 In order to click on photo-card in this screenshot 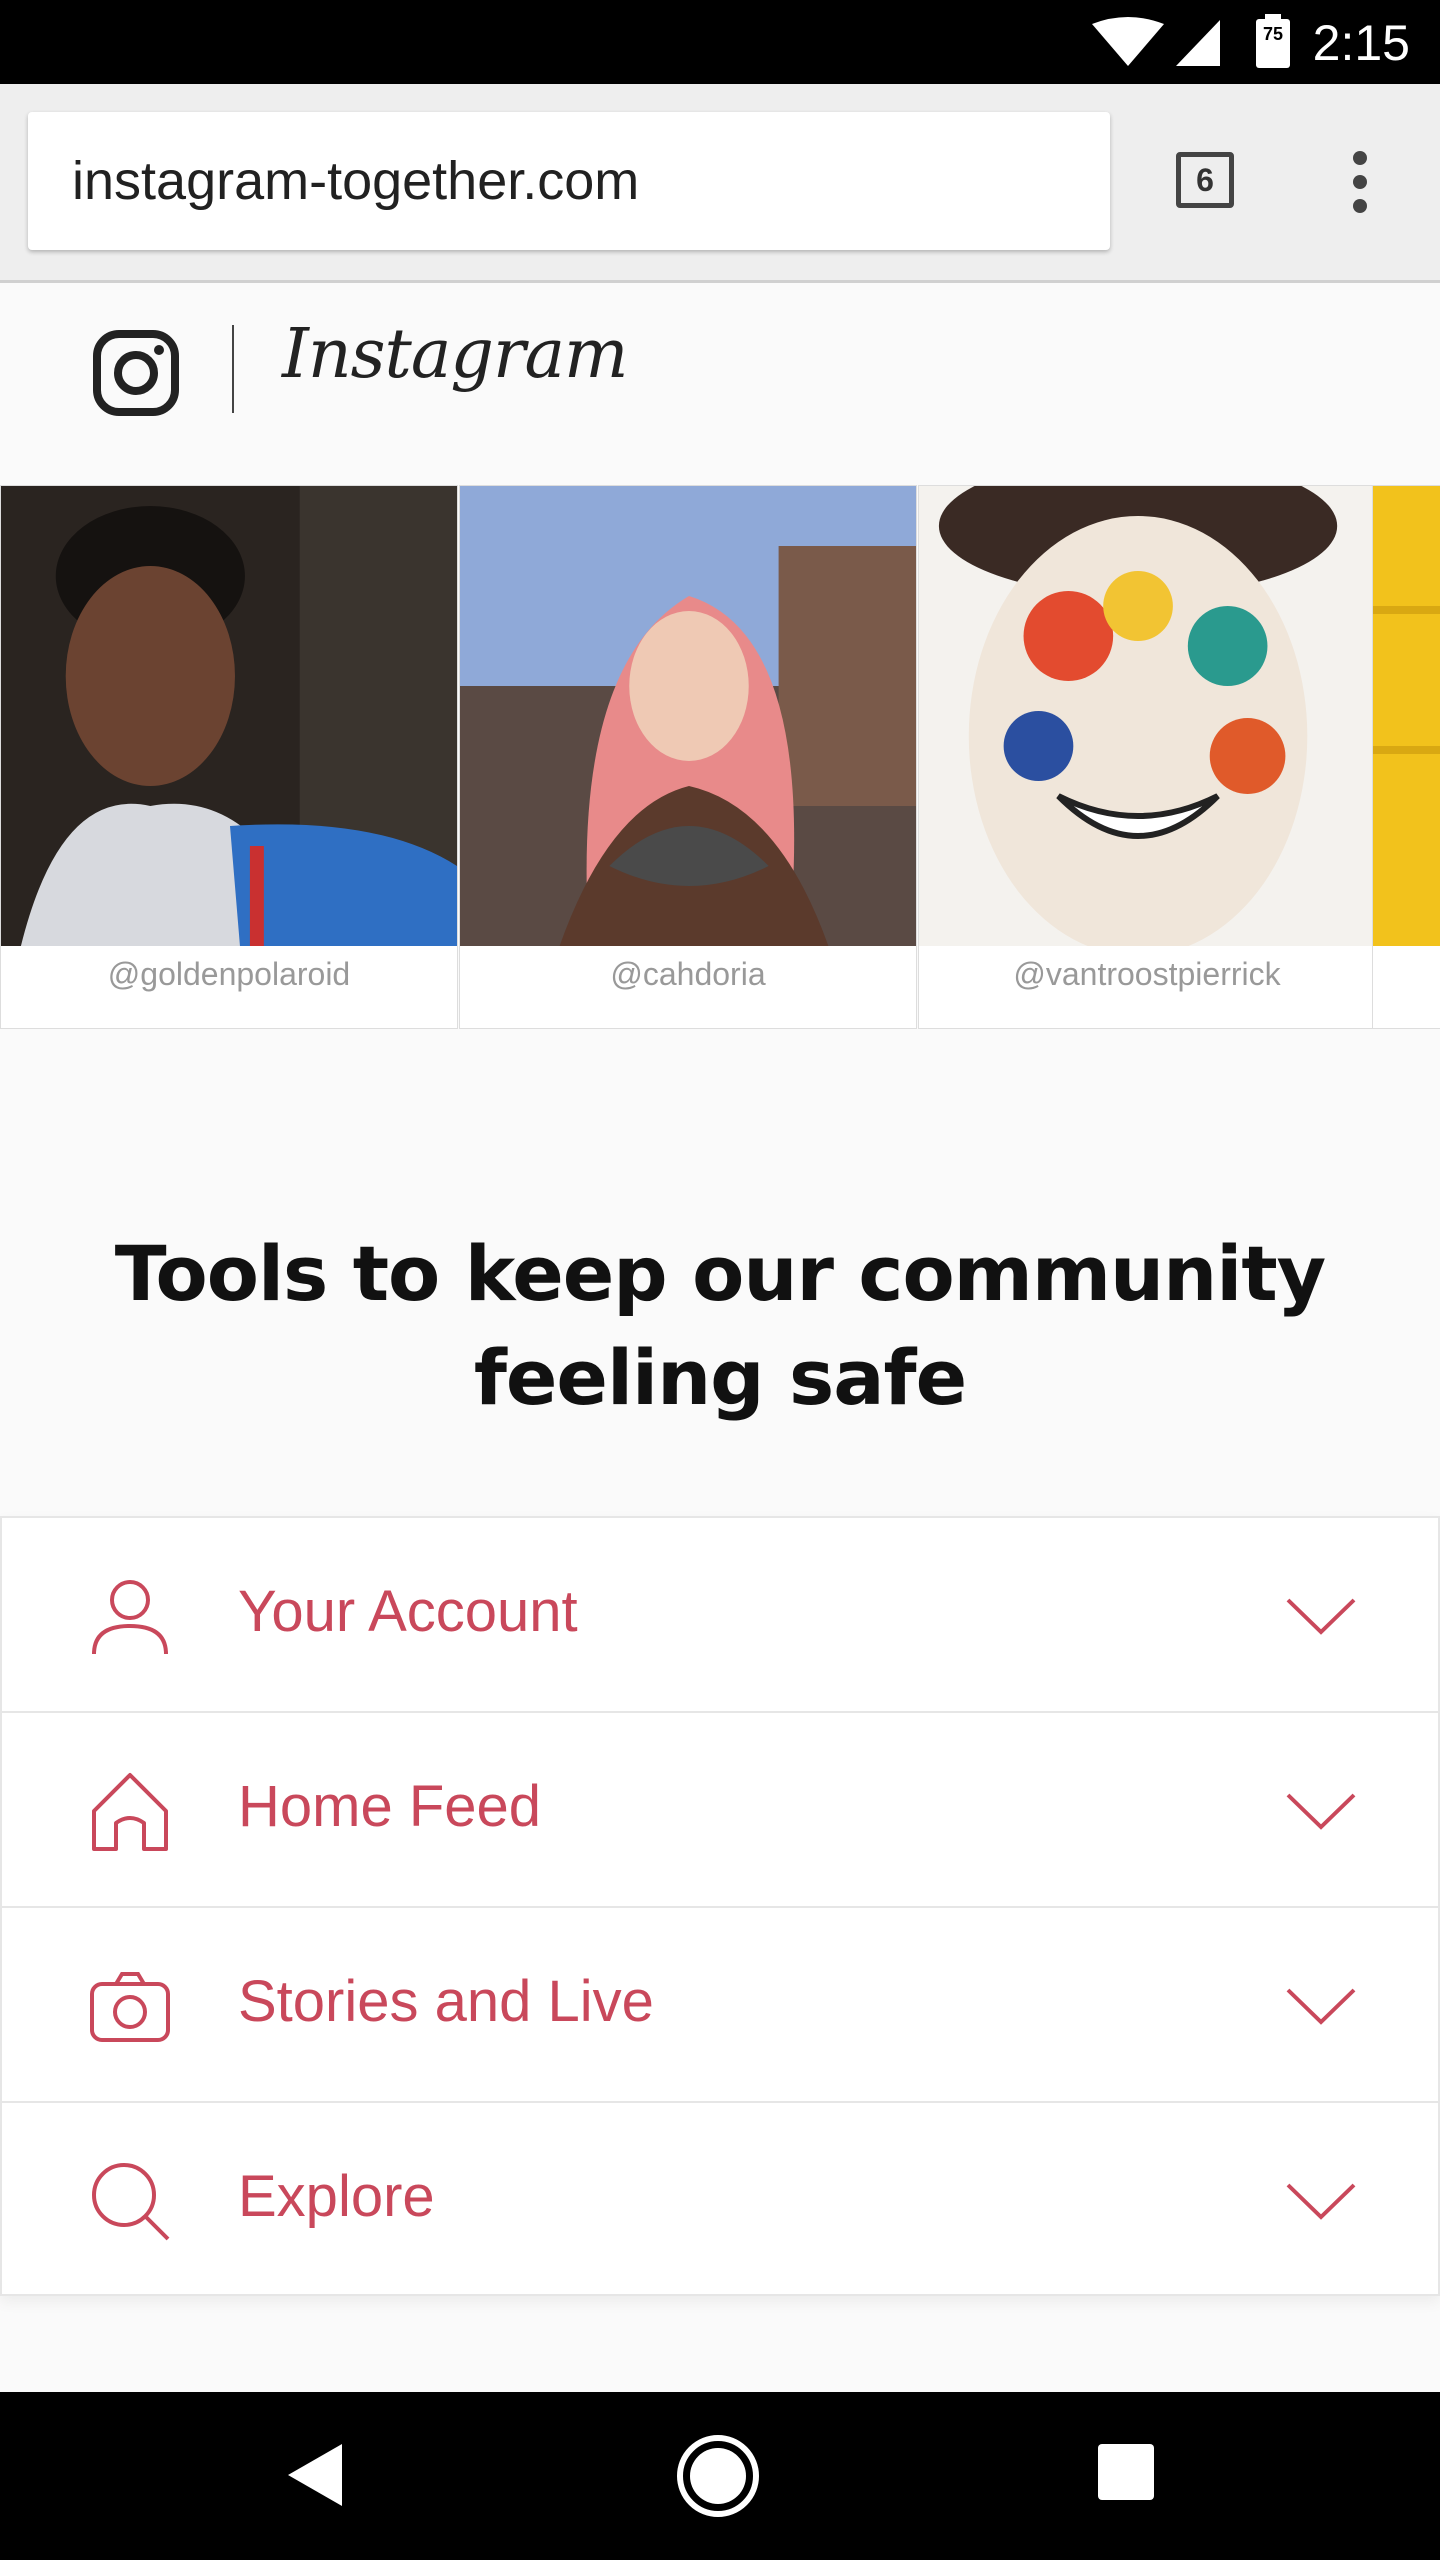, I will do `click(1406, 757)`.